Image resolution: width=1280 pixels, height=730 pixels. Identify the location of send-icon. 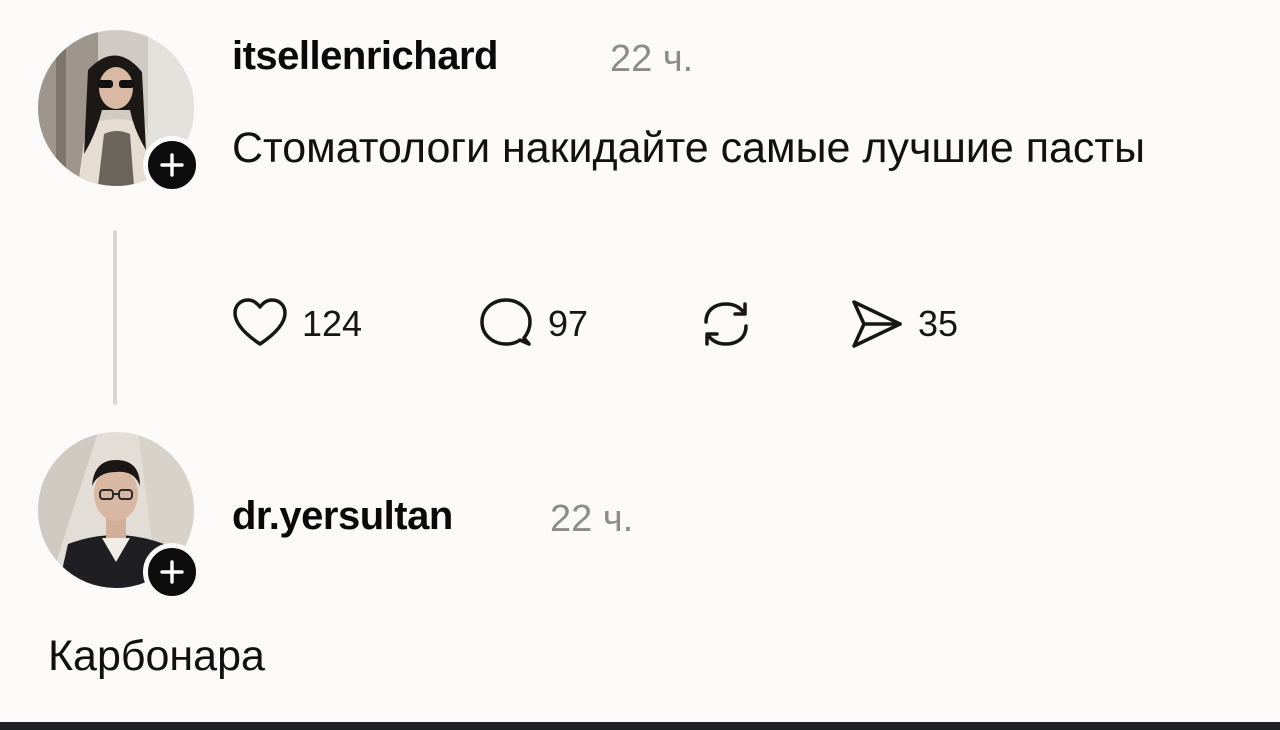
(877, 324).